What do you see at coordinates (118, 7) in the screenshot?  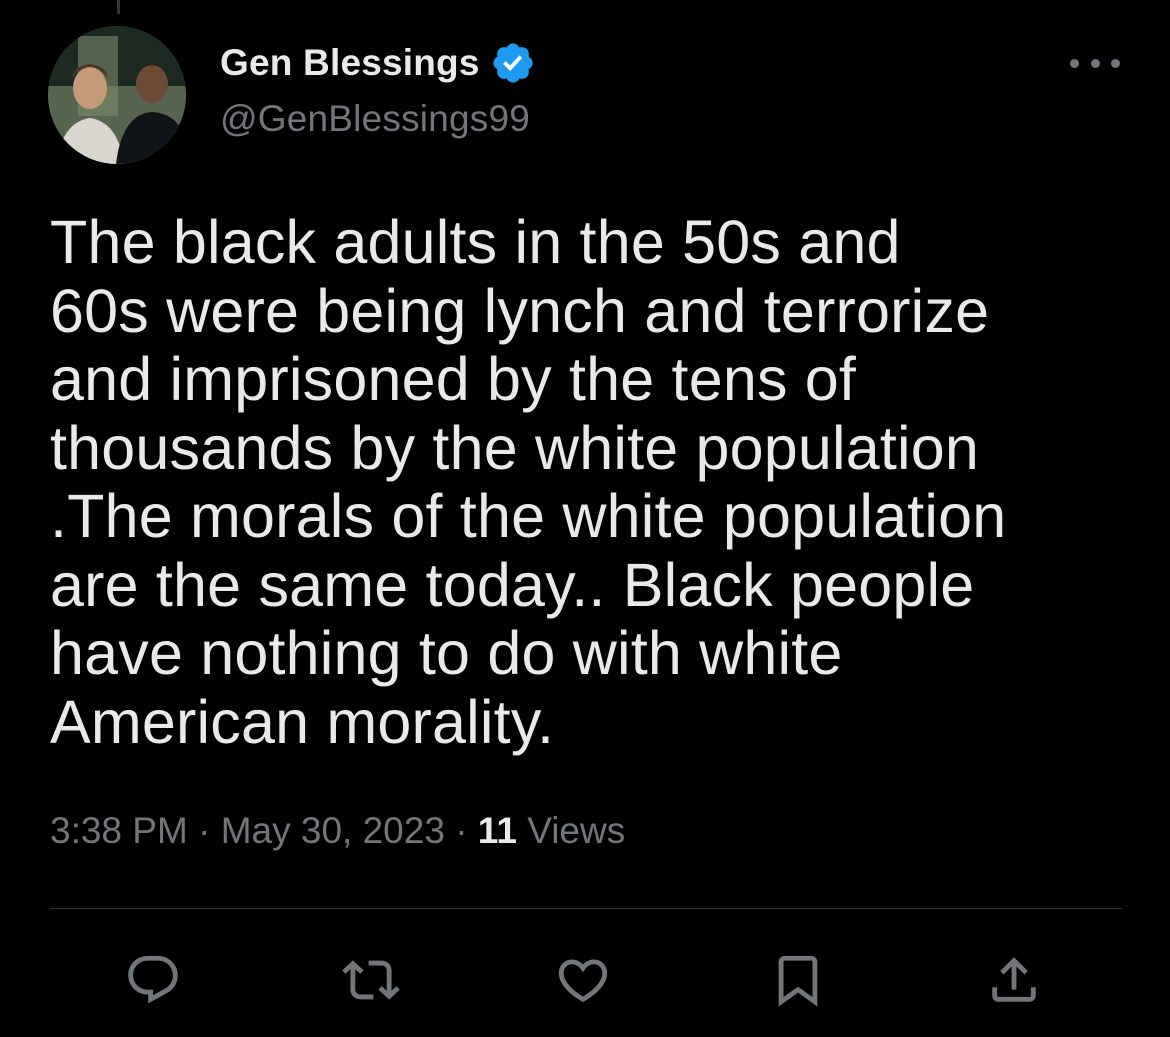 I see `thread-connector-line` at bounding box center [118, 7].